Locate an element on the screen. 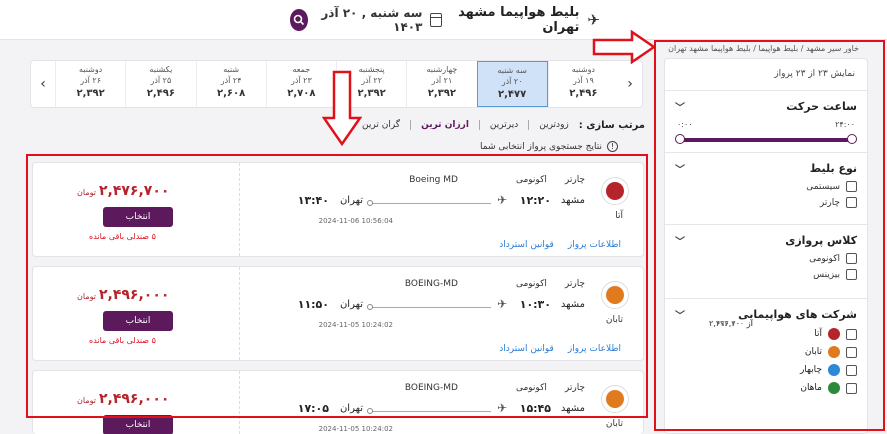 This screenshot has width=887, height=434. sort-earliest: زودترین is located at coordinates (554, 125).